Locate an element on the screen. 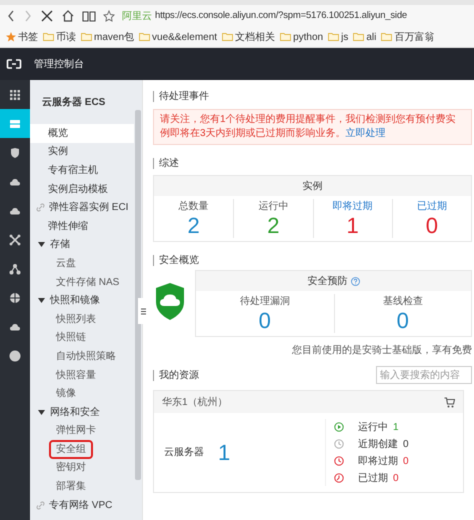 This screenshot has width=474, height=520. sidebar-item: 弹性伸缩 is located at coordinates (82, 226).